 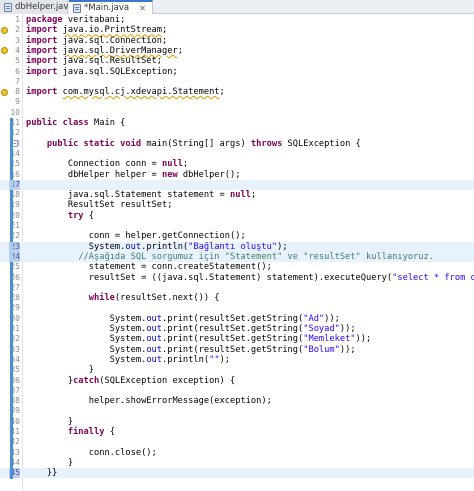 What do you see at coordinates (70, 432) in the screenshot?
I see `code-text: finally {` at bounding box center [70, 432].